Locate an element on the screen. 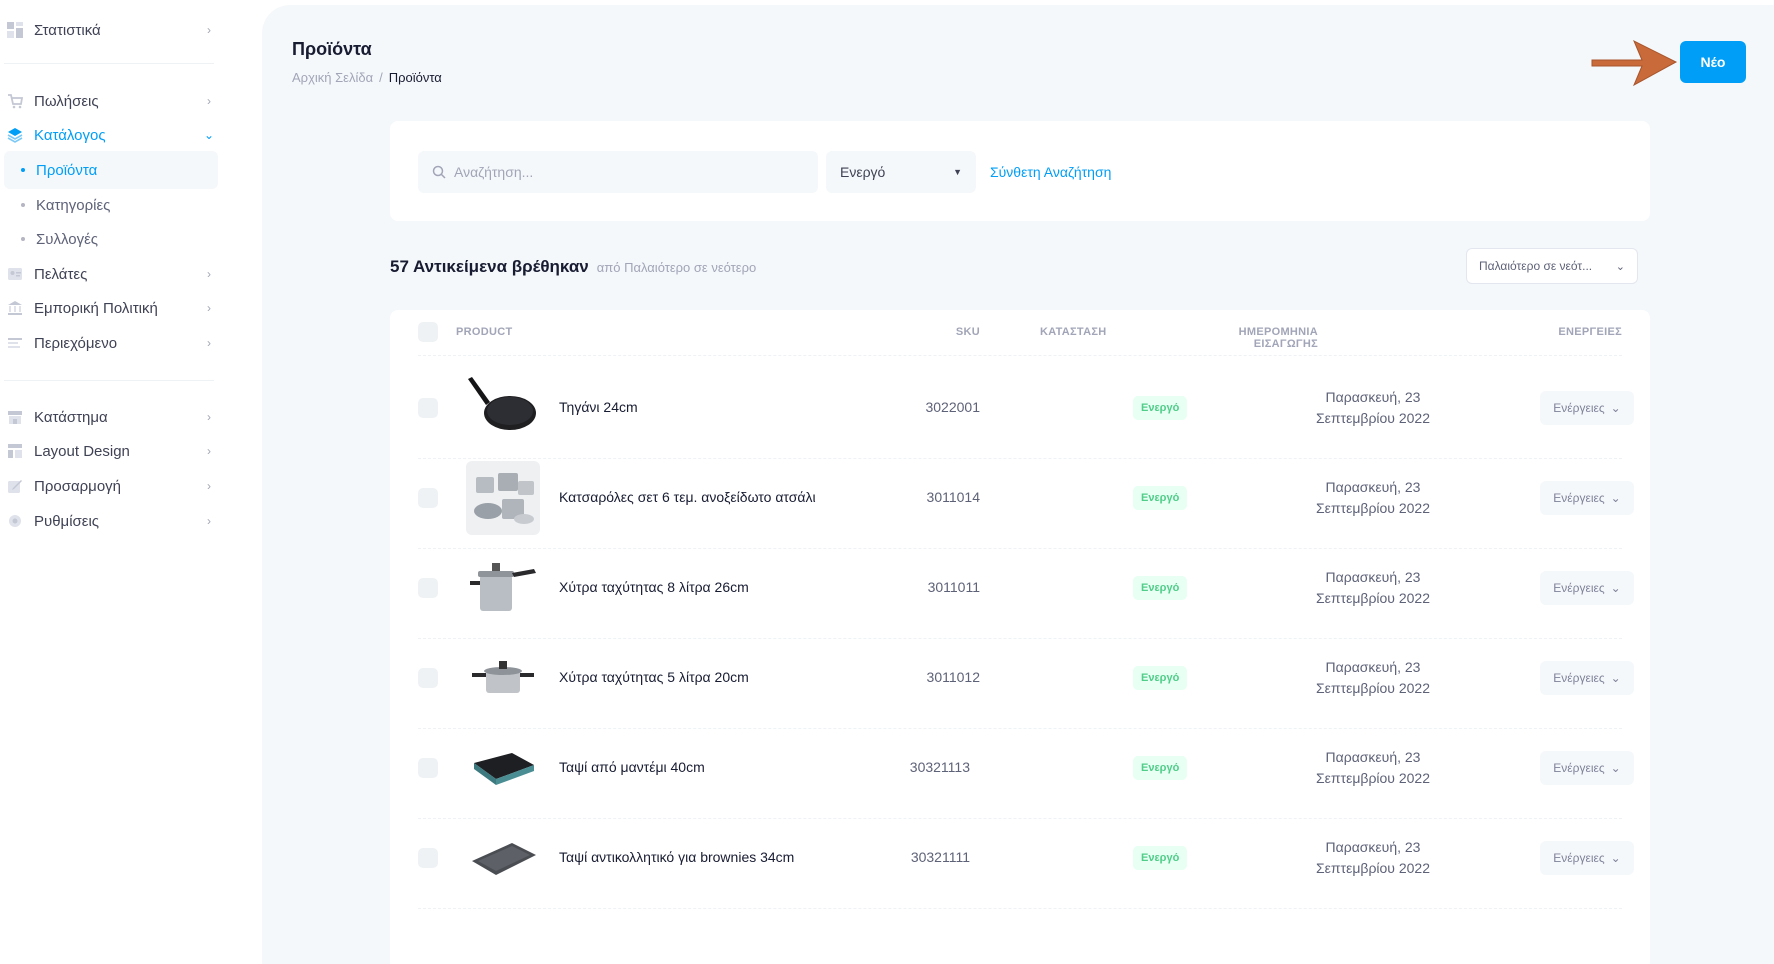 Image resolution: width=1774 pixels, height=964 pixels. sidebar-item-label: Κατάστημα is located at coordinates (71, 417).